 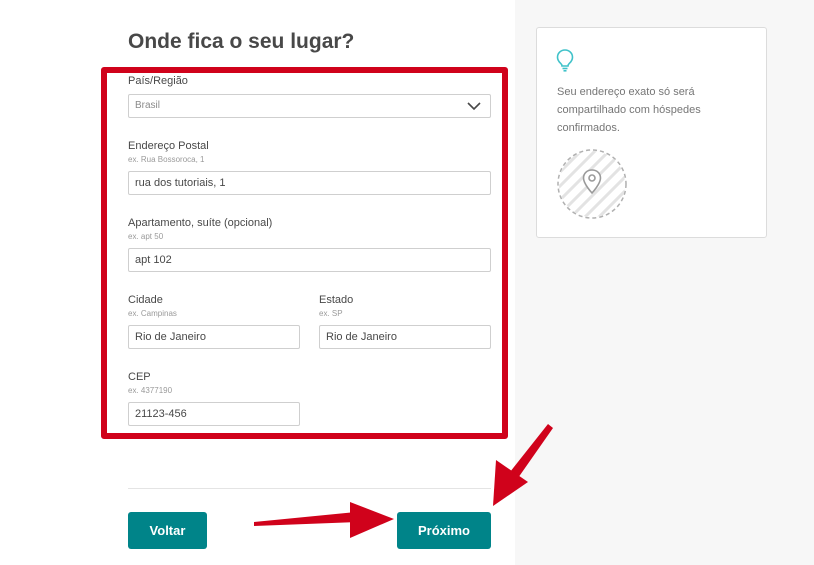 I want to click on next-button: Próximo, so click(x=444, y=530).